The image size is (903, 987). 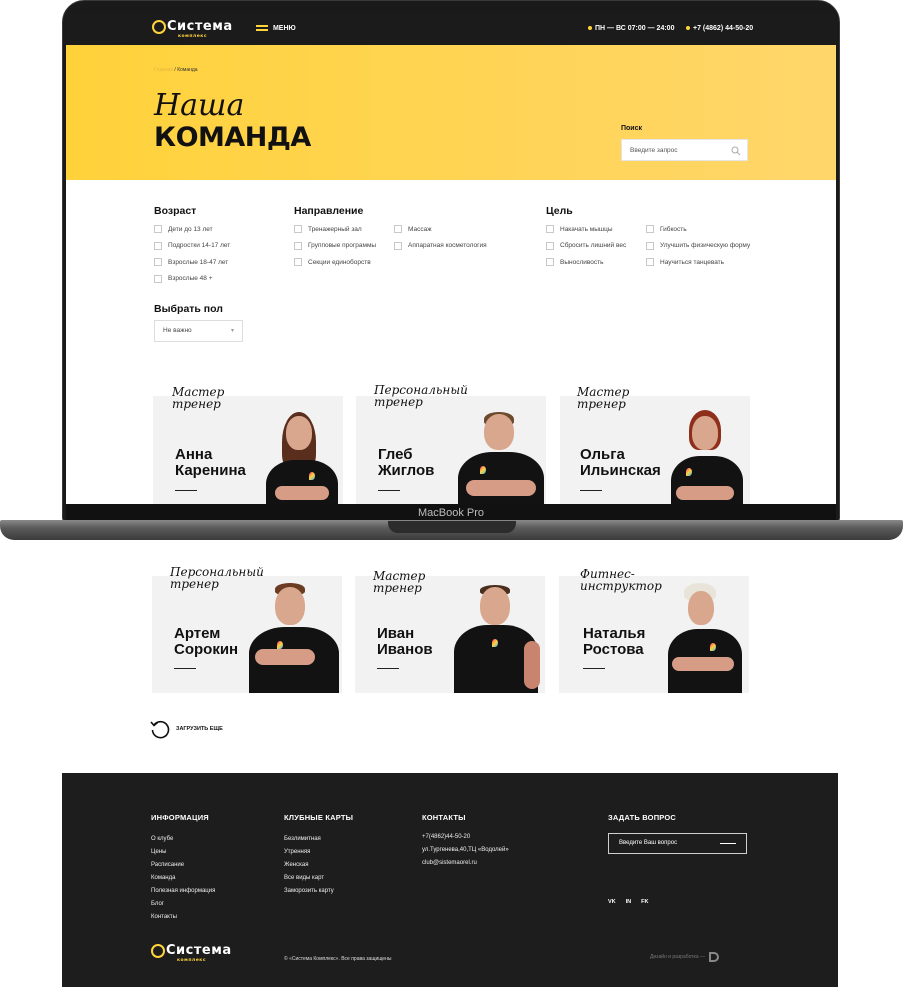 What do you see at coordinates (444, 817) in the screenshot?
I see `footer-contacts-title: КОНТАКТЫ` at bounding box center [444, 817].